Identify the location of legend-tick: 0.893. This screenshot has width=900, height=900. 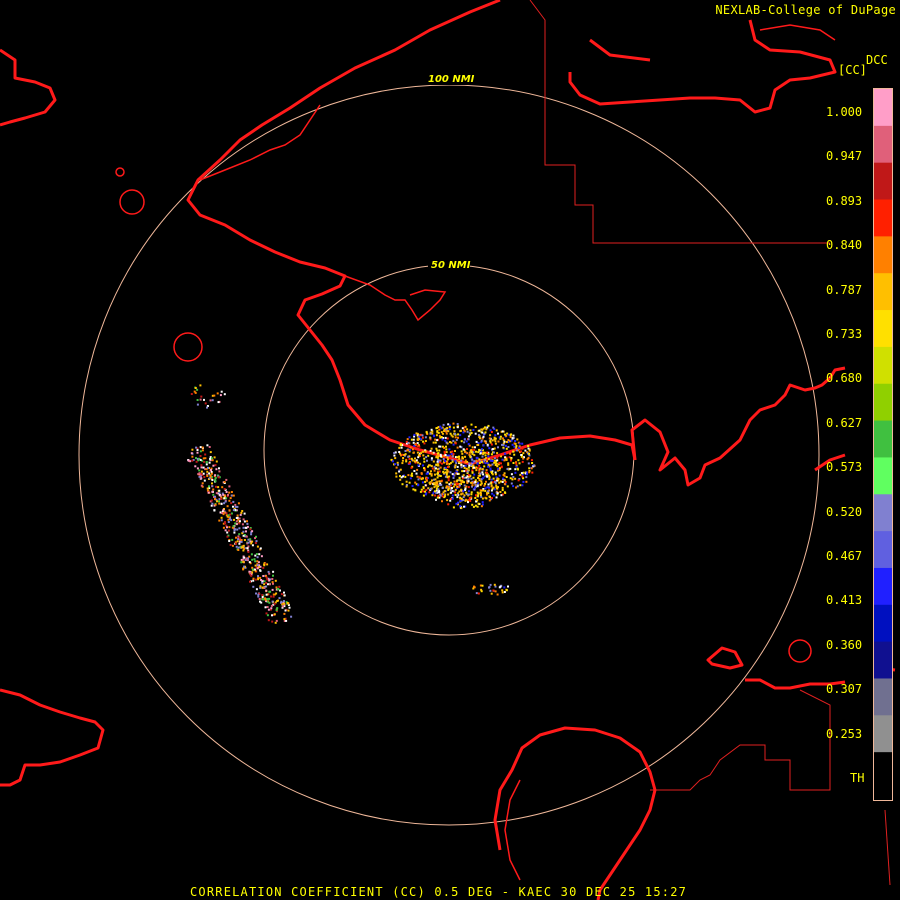
(844, 200).